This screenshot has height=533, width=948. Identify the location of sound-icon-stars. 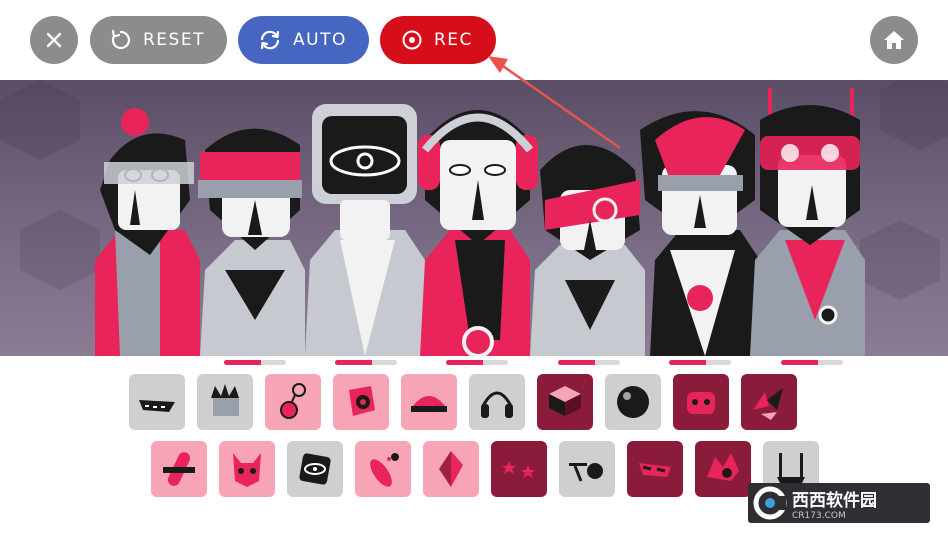
(519, 469).